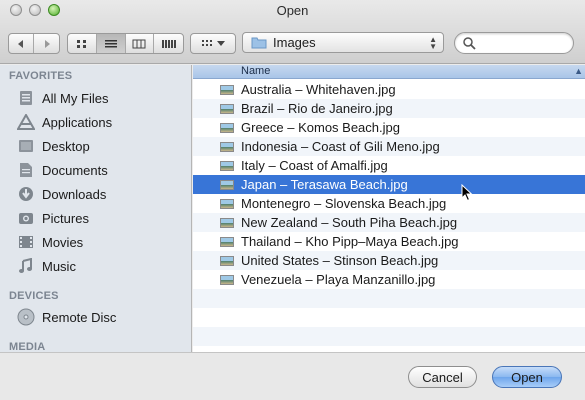  What do you see at coordinates (207, 42) in the screenshot?
I see `arrange-grid-icon` at bounding box center [207, 42].